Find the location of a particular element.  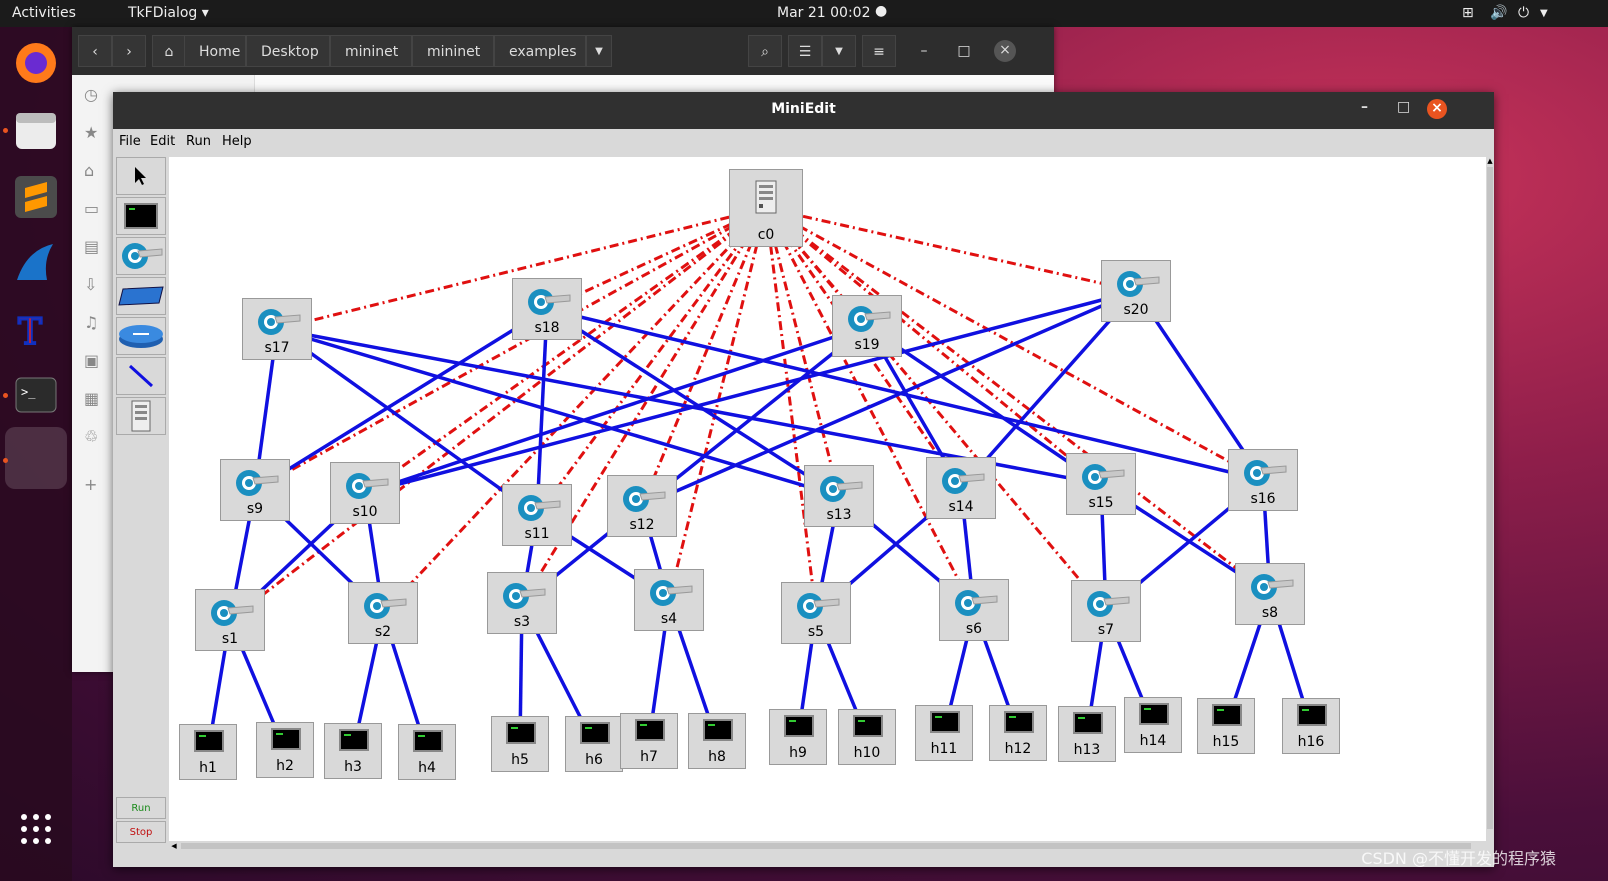

switch-s3: s3 is located at coordinates (522, 603).